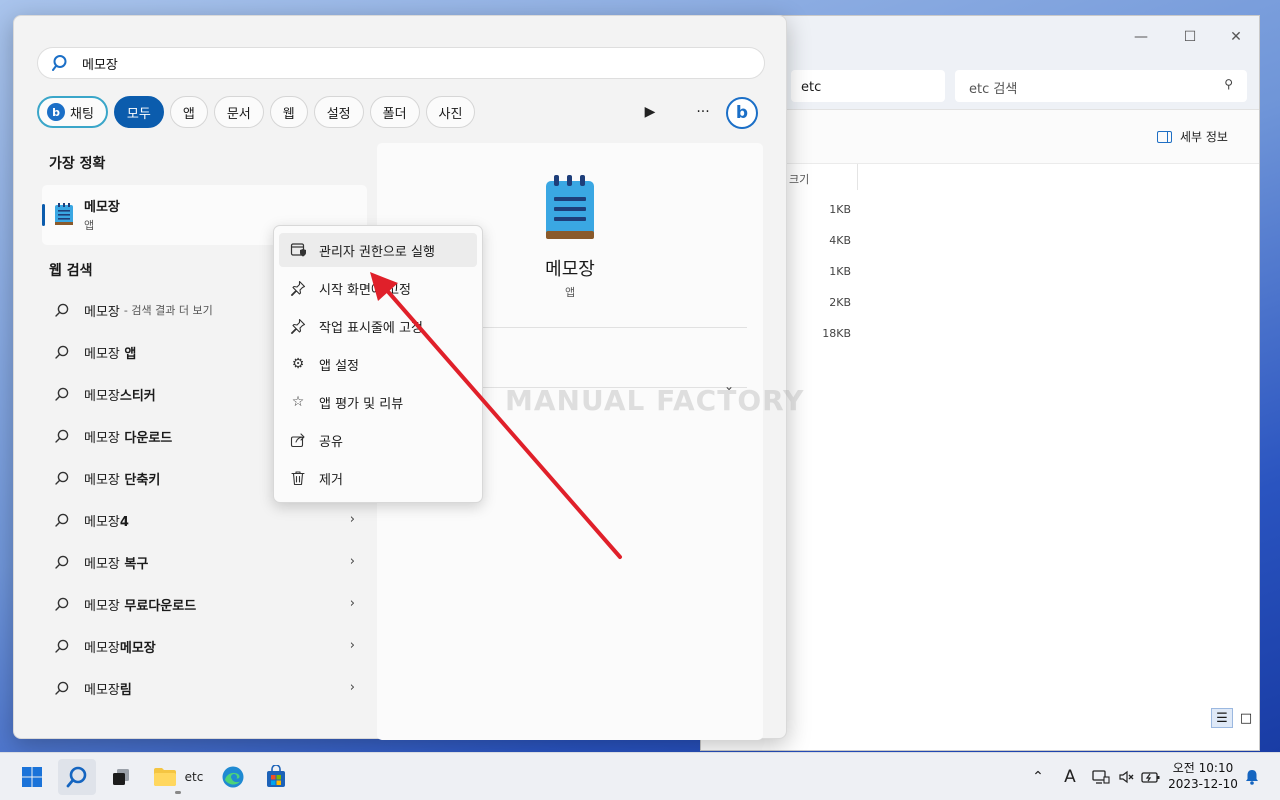 The image size is (1280, 800). I want to click on taskbar-clock: 오전 10:10 2023-12-10, so click(1203, 776).